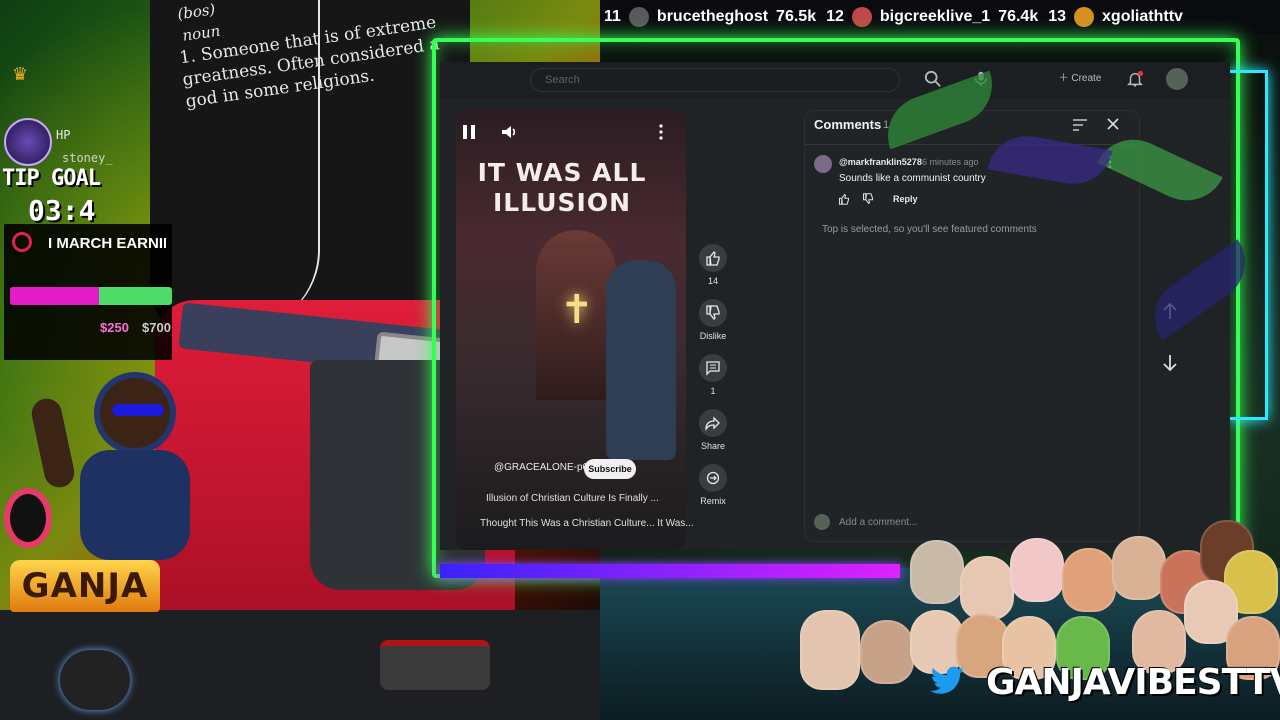 The width and height of the screenshot is (1280, 720). I want to click on comments-button: 1, so click(713, 375).